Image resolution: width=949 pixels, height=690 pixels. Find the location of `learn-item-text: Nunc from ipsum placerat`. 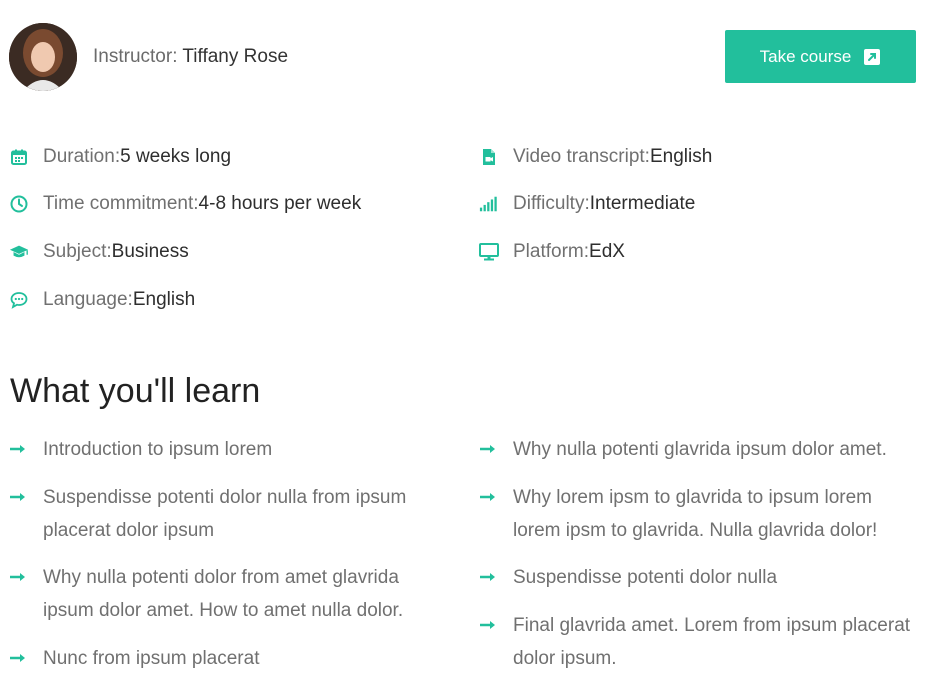

learn-item-text: Nunc from ipsum placerat is located at coordinates (151, 658).